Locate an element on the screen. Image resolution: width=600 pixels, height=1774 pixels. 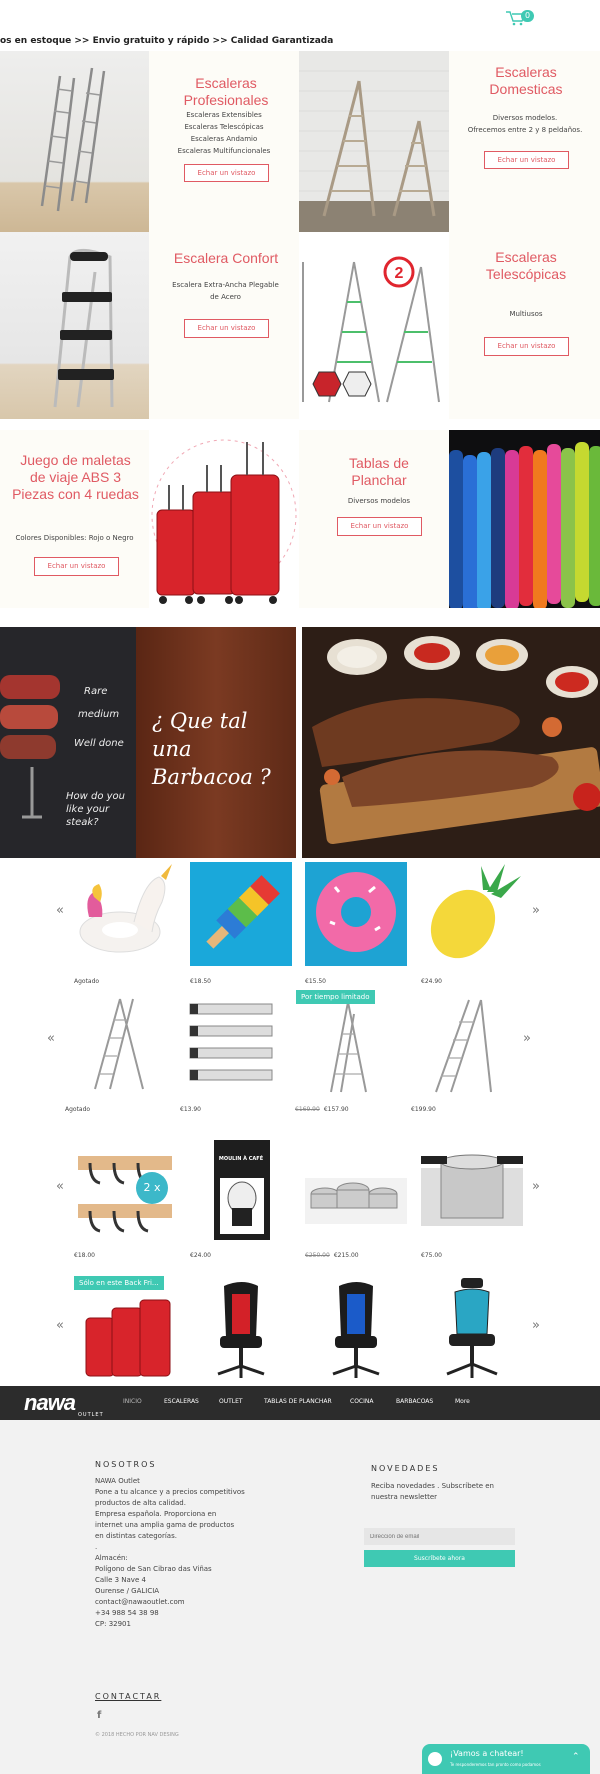
price-label: €18.00 is located at coordinates (84, 1255).